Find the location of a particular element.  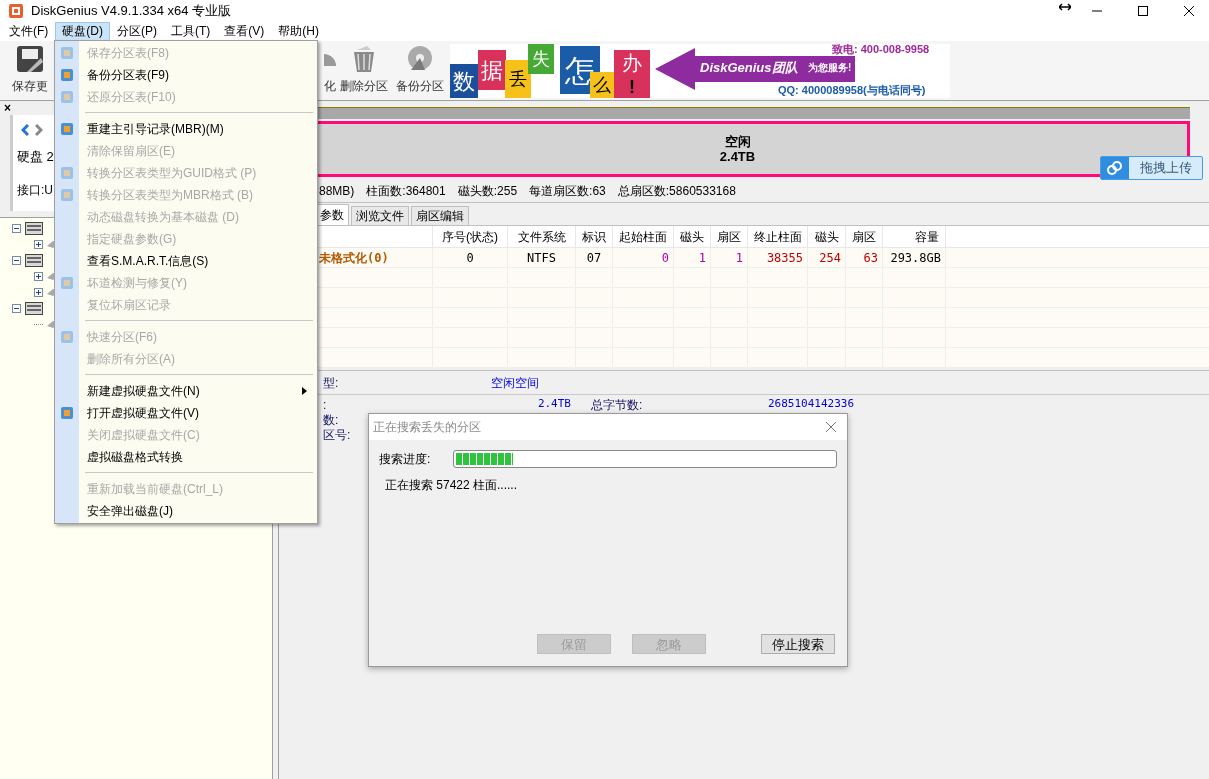

disk-info-text: 88MB) is located at coordinates (337, 191).